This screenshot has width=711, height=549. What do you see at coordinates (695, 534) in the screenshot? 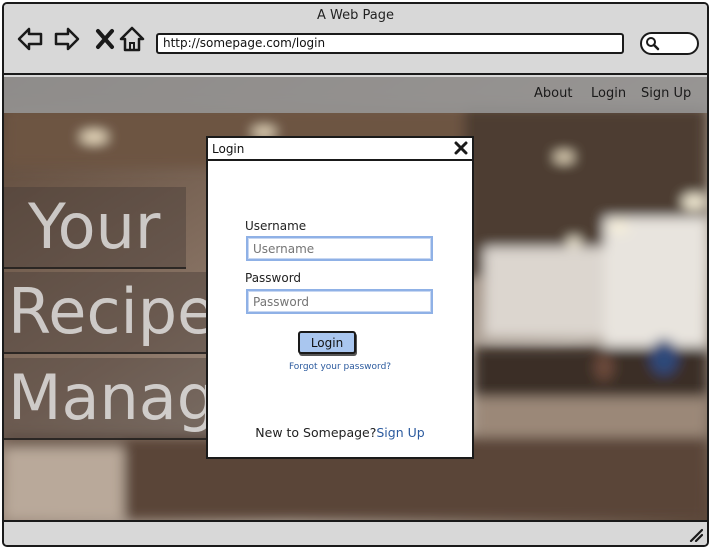
I see `resize-grip-icon` at bounding box center [695, 534].